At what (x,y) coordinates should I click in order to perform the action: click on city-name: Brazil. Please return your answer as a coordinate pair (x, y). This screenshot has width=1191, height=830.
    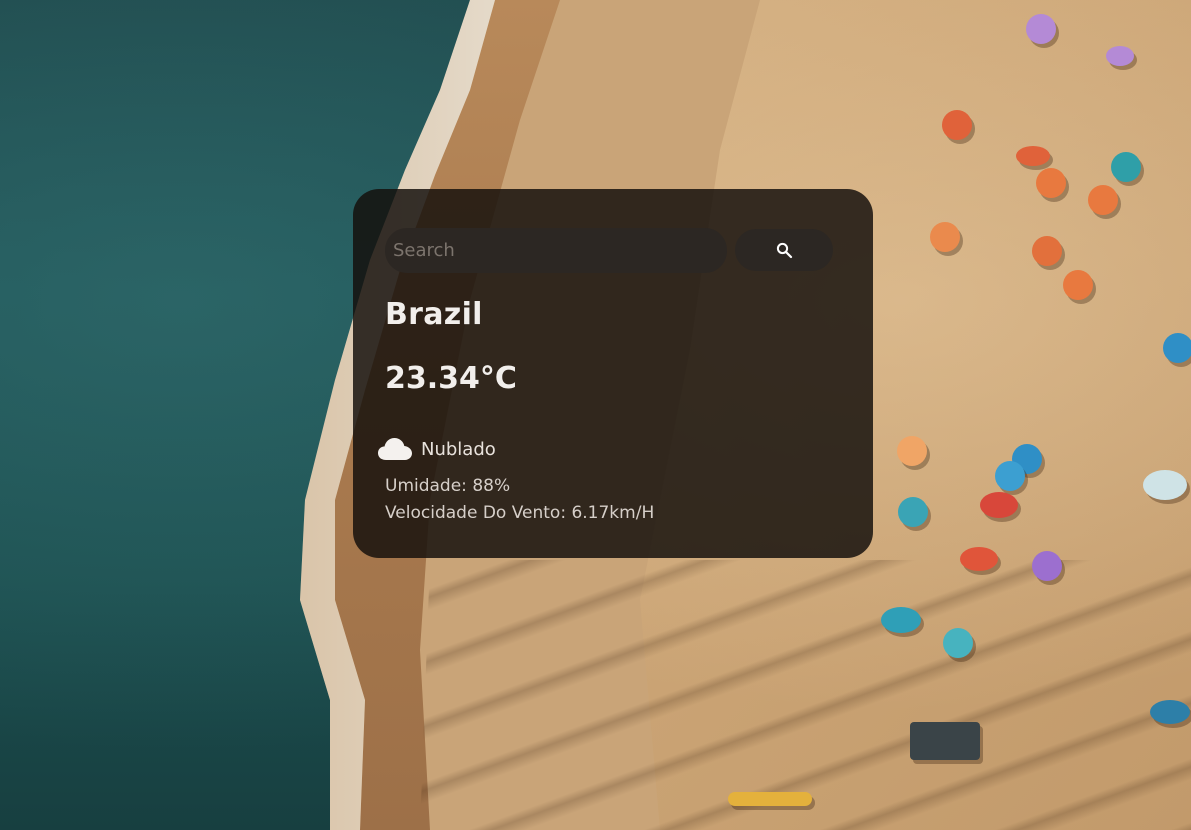
    Looking at the image, I should click on (434, 314).